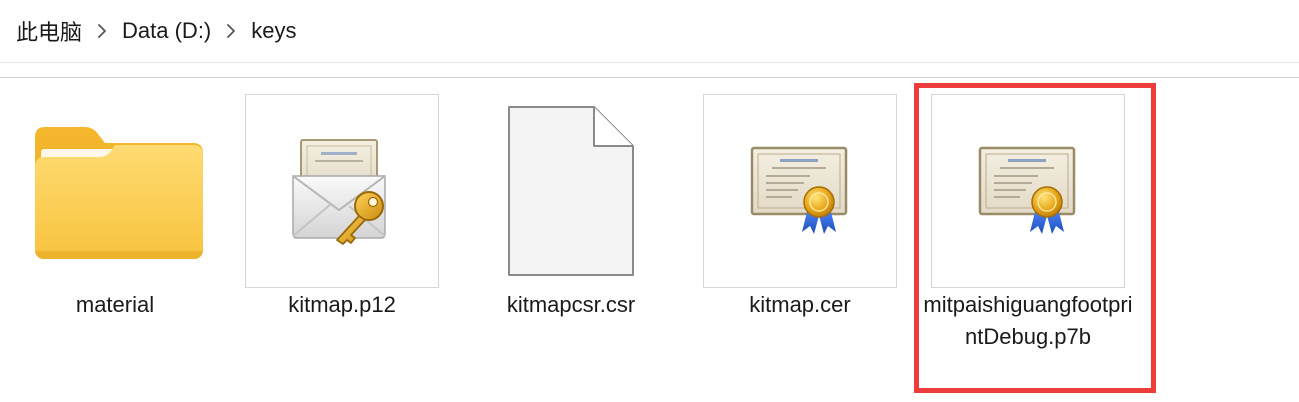  Describe the element at coordinates (339, 192) in the screenshot. I see `personal-certificate-key-icon` at that location.